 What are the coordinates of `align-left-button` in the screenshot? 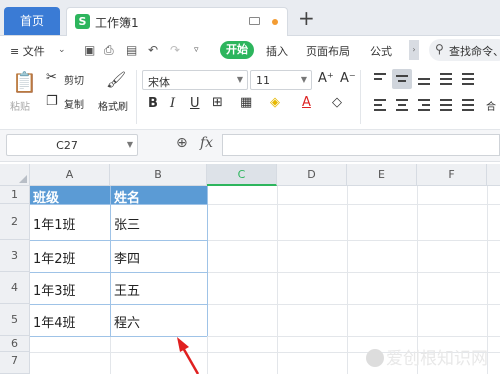 It's located at (380, 105).